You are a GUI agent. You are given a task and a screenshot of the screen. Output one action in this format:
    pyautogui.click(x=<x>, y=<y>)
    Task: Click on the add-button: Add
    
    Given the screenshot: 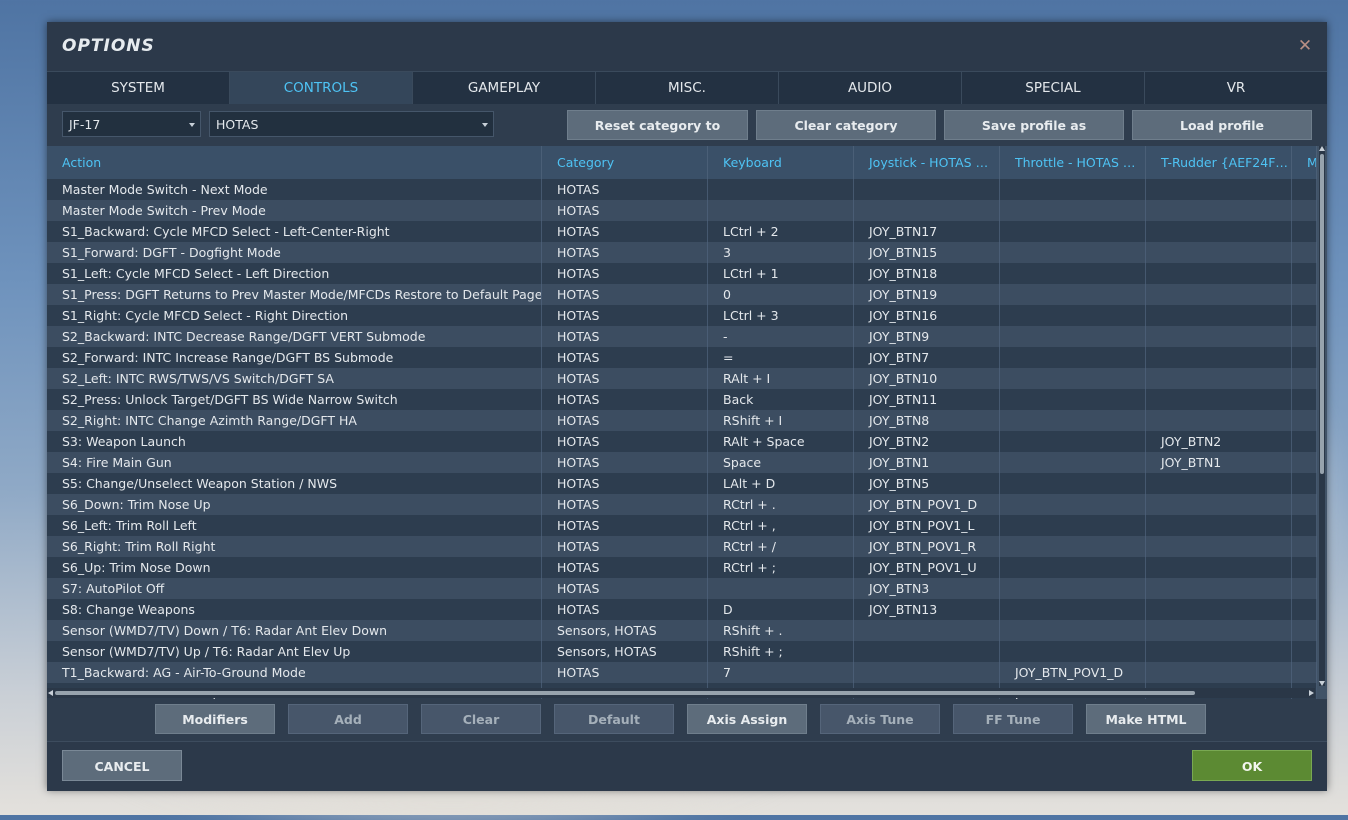 What is the action you would take?
    pyautogui.click(x=348, y=719)
    